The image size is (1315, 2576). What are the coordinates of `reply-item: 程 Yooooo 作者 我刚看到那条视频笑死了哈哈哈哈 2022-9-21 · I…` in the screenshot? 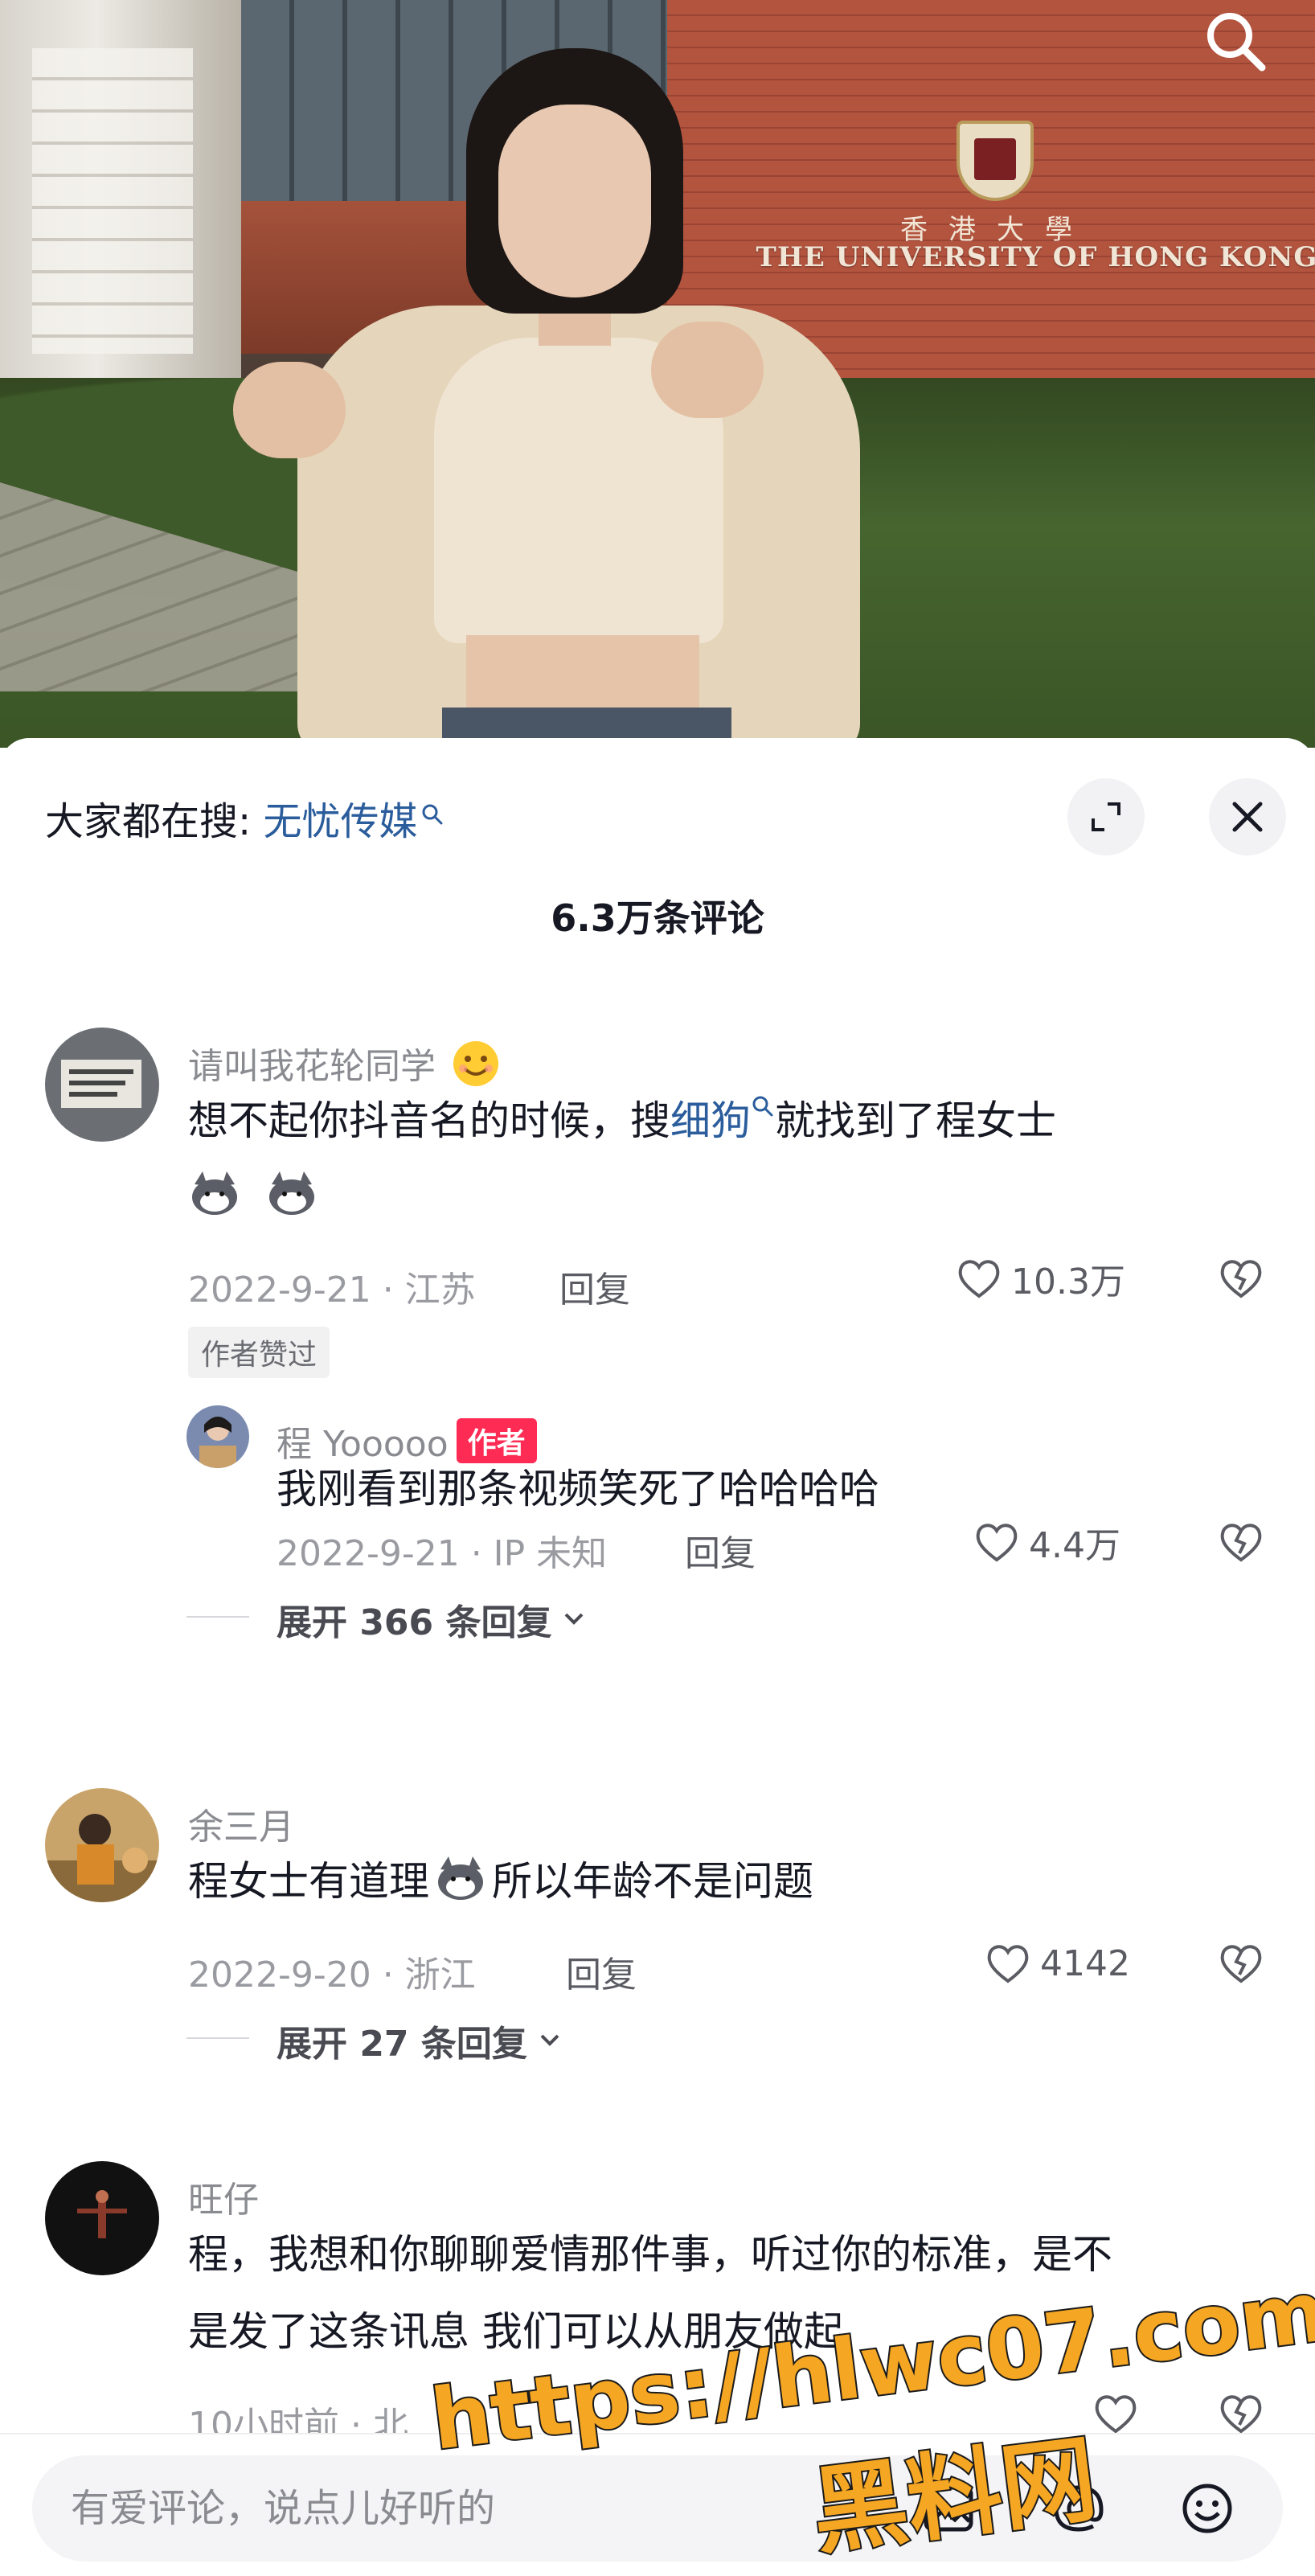 It's located at (657, 1534).